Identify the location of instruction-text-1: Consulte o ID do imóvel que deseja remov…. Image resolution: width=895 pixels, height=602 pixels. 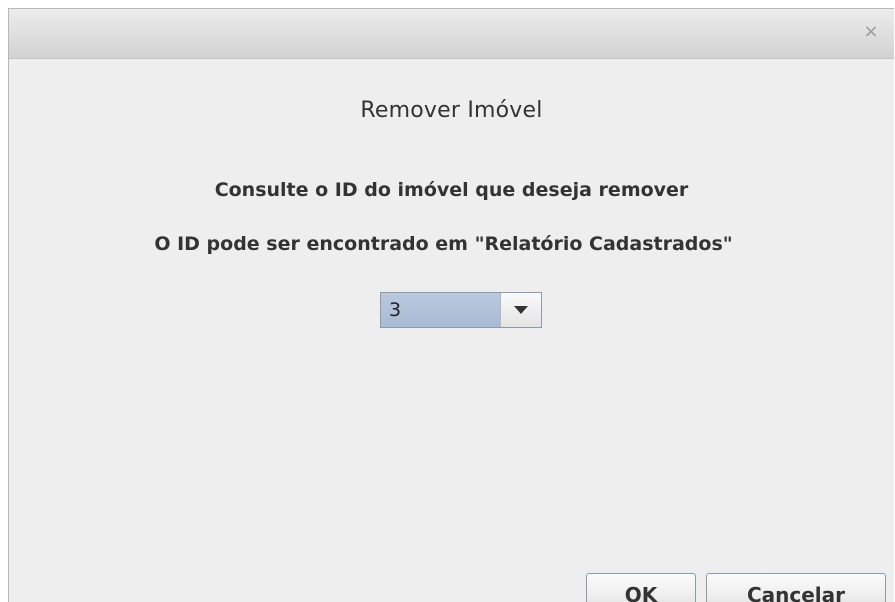
(451, 190).